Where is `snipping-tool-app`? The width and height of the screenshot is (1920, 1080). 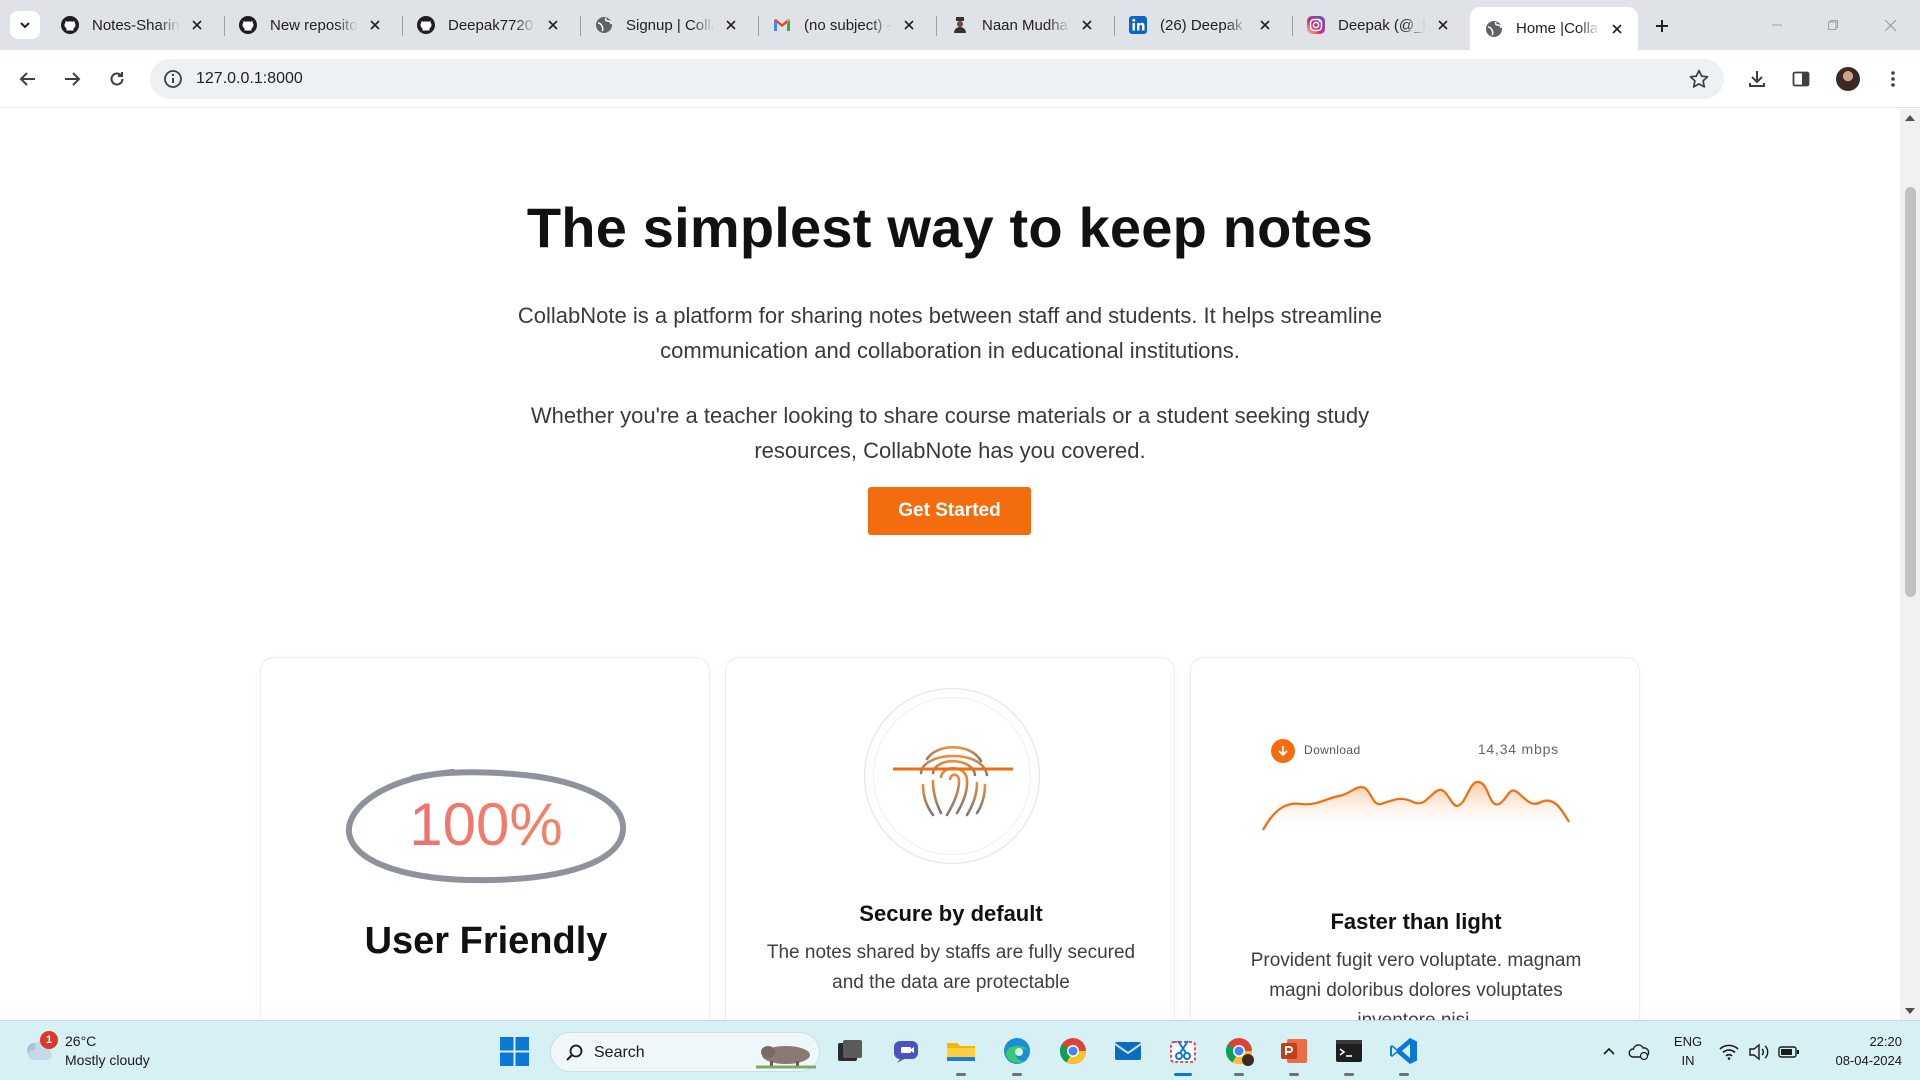
snipping-tool-app is located at coordinates (1183, 1055).